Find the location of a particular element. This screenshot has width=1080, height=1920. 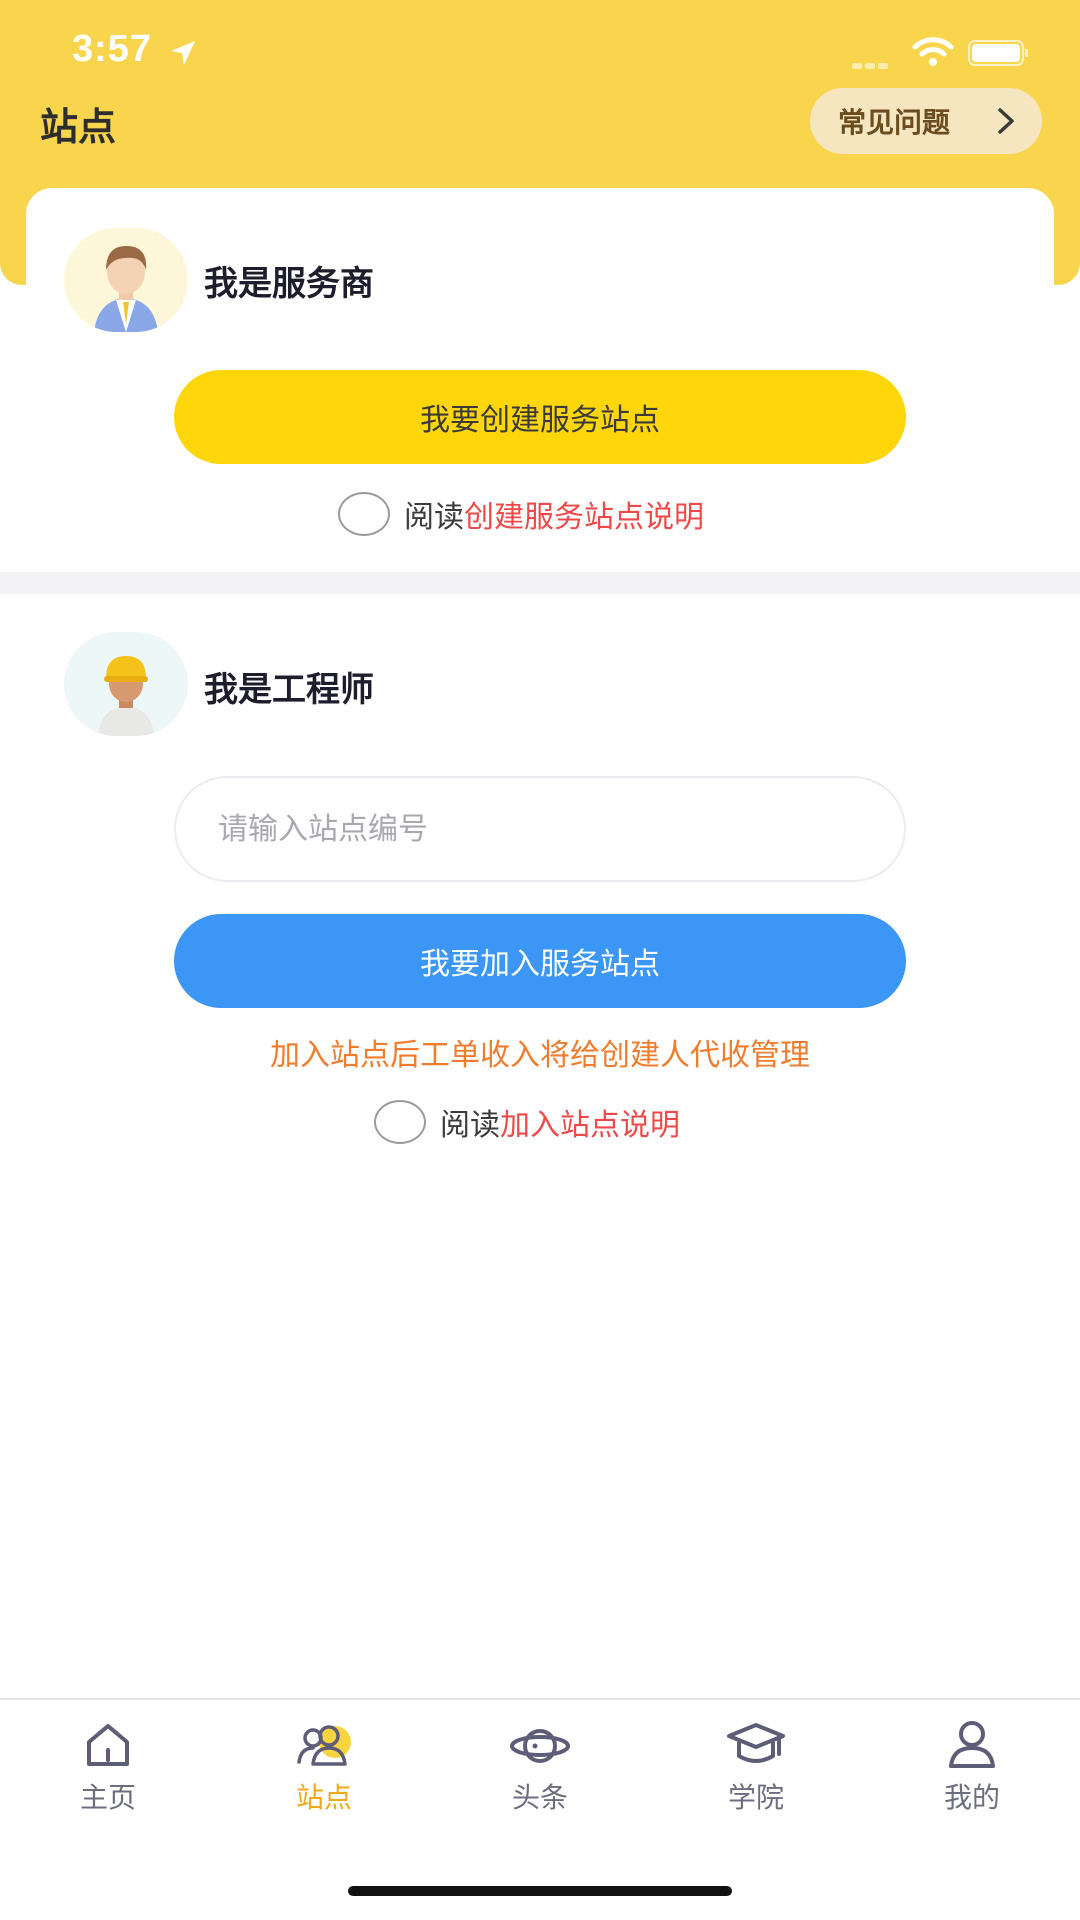

graduation-cap-icon is located at coordinates (756, 1743).